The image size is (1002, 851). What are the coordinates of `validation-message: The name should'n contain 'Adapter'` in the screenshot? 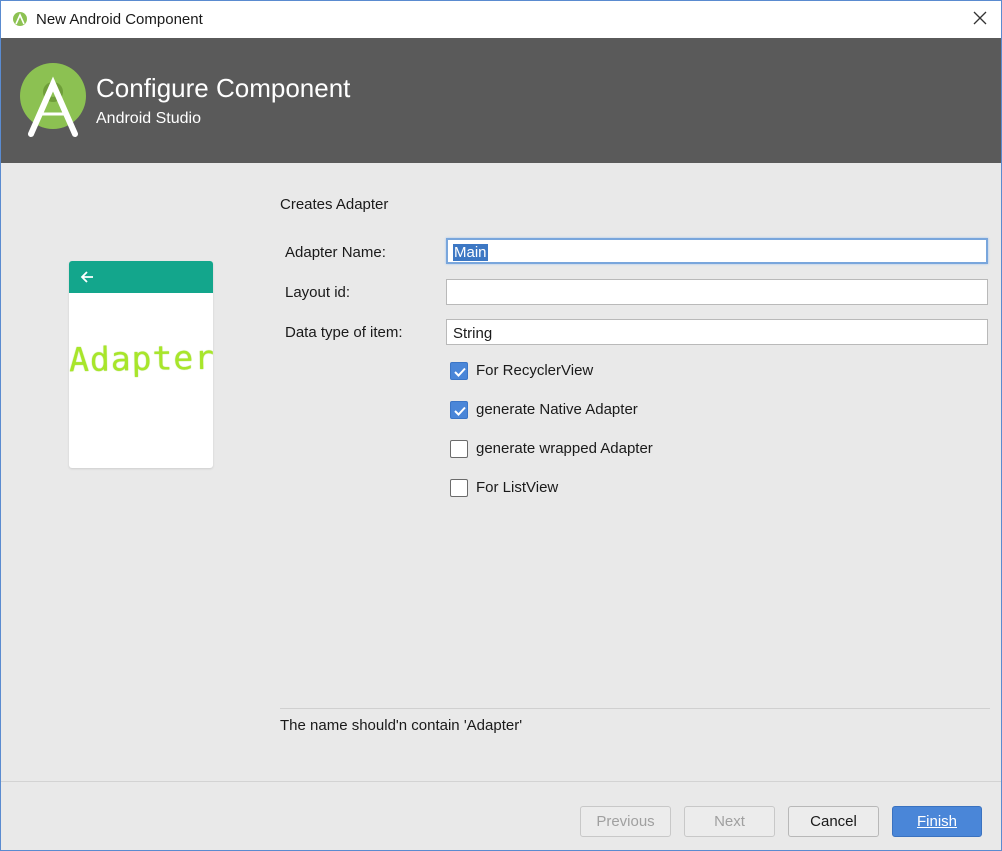 It's located at (401, 725).